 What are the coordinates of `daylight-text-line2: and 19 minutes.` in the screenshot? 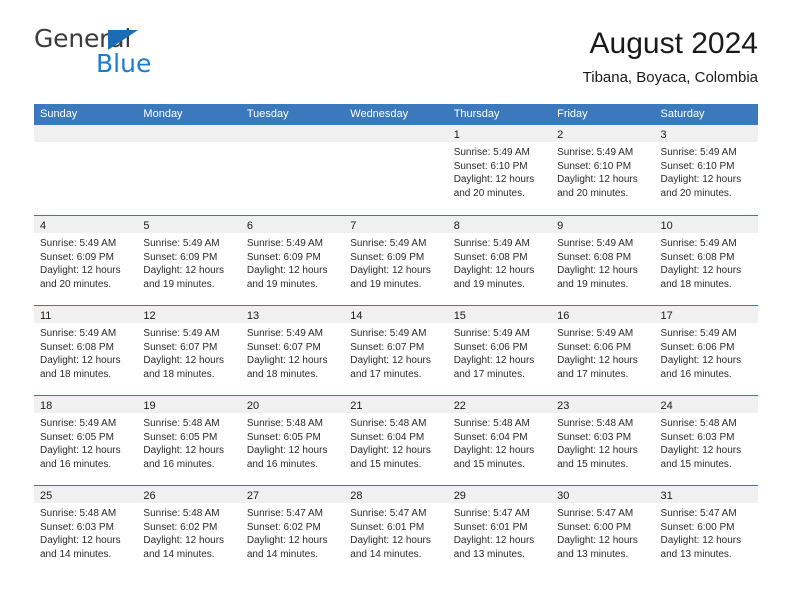 It's located at (489, 284).